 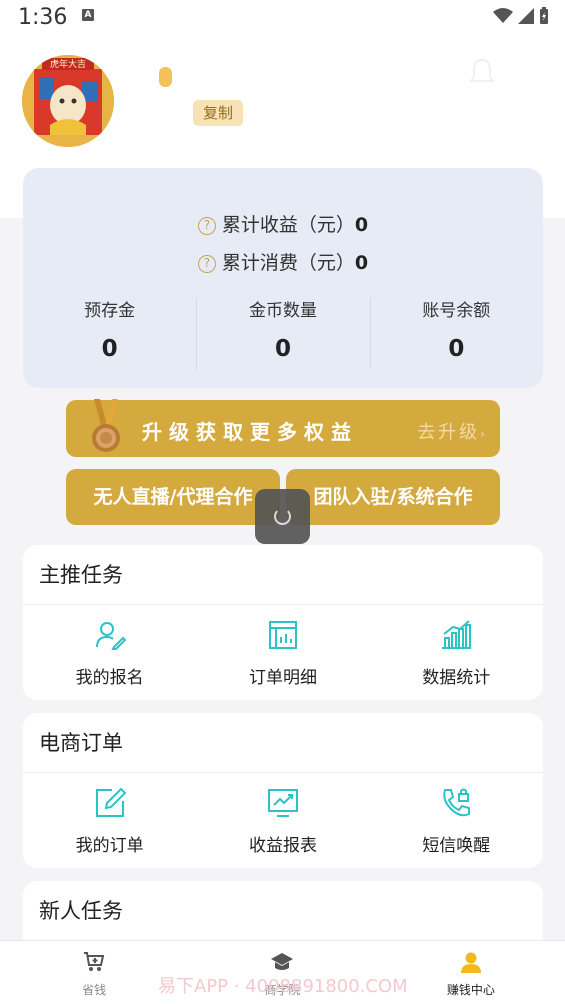 I want to click on chevron-right-icon: ›, so click(x=484, y=434).